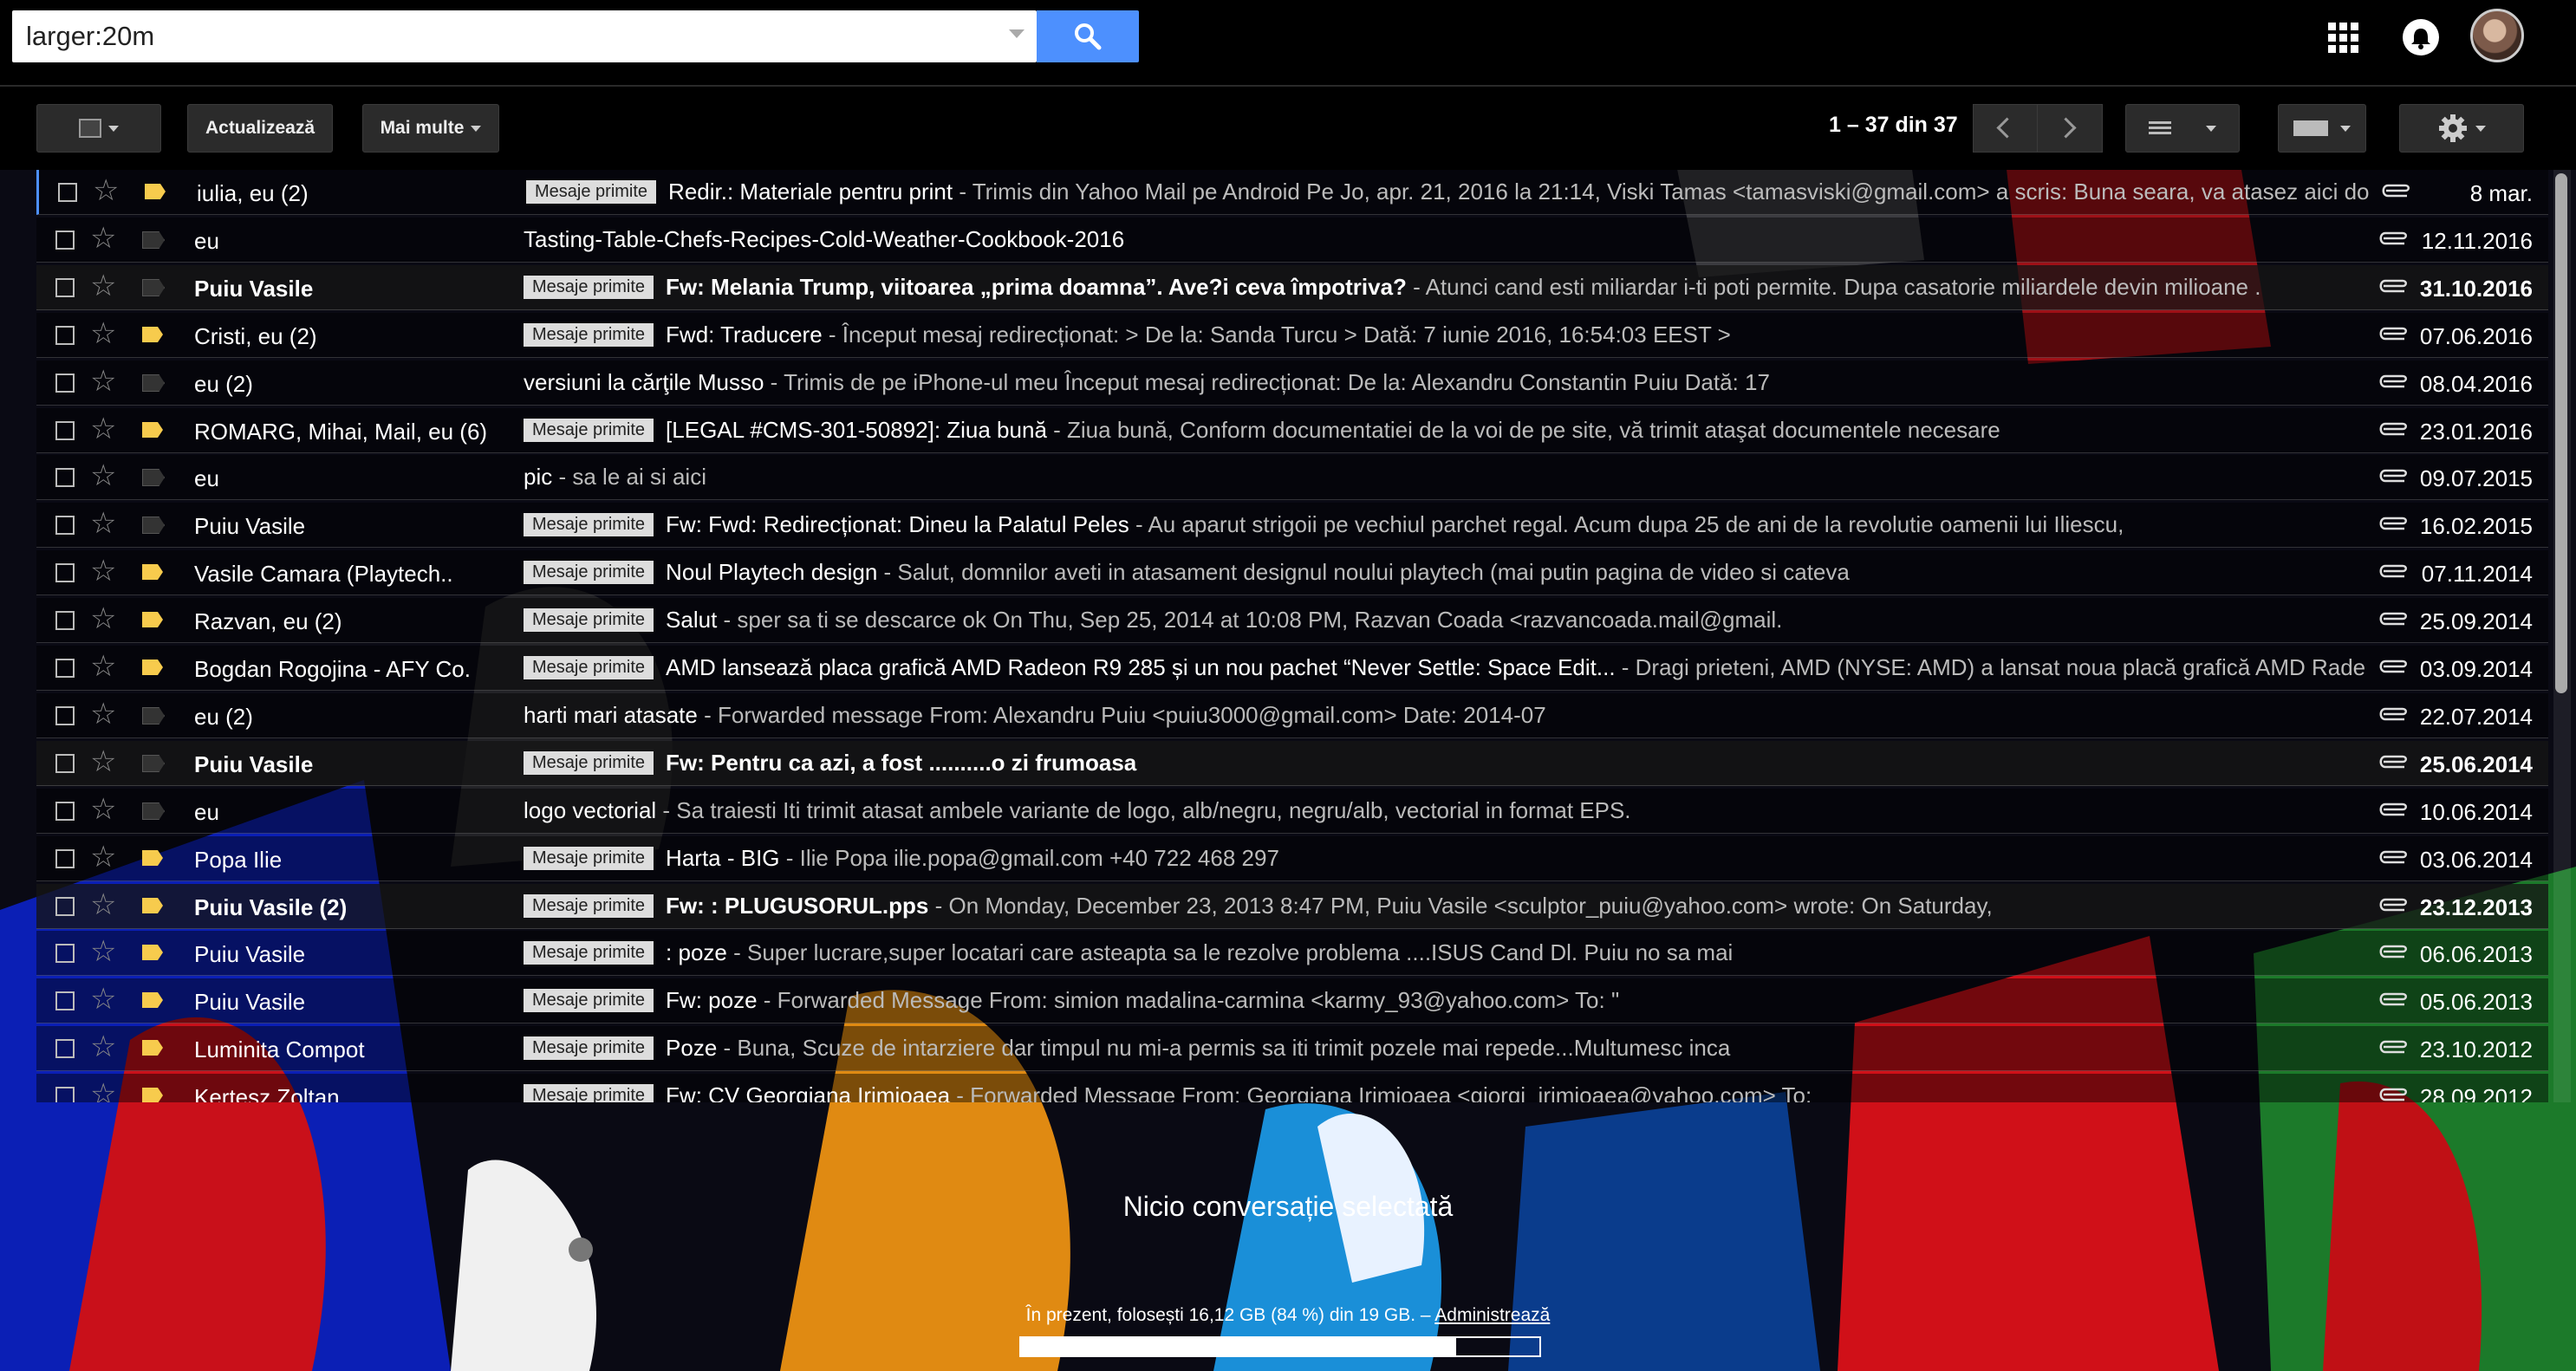  What do you see at coordinates (2421, 37) in the screenshot?
I see `notifications-bell-icon` at bounding box center [2421, 37].